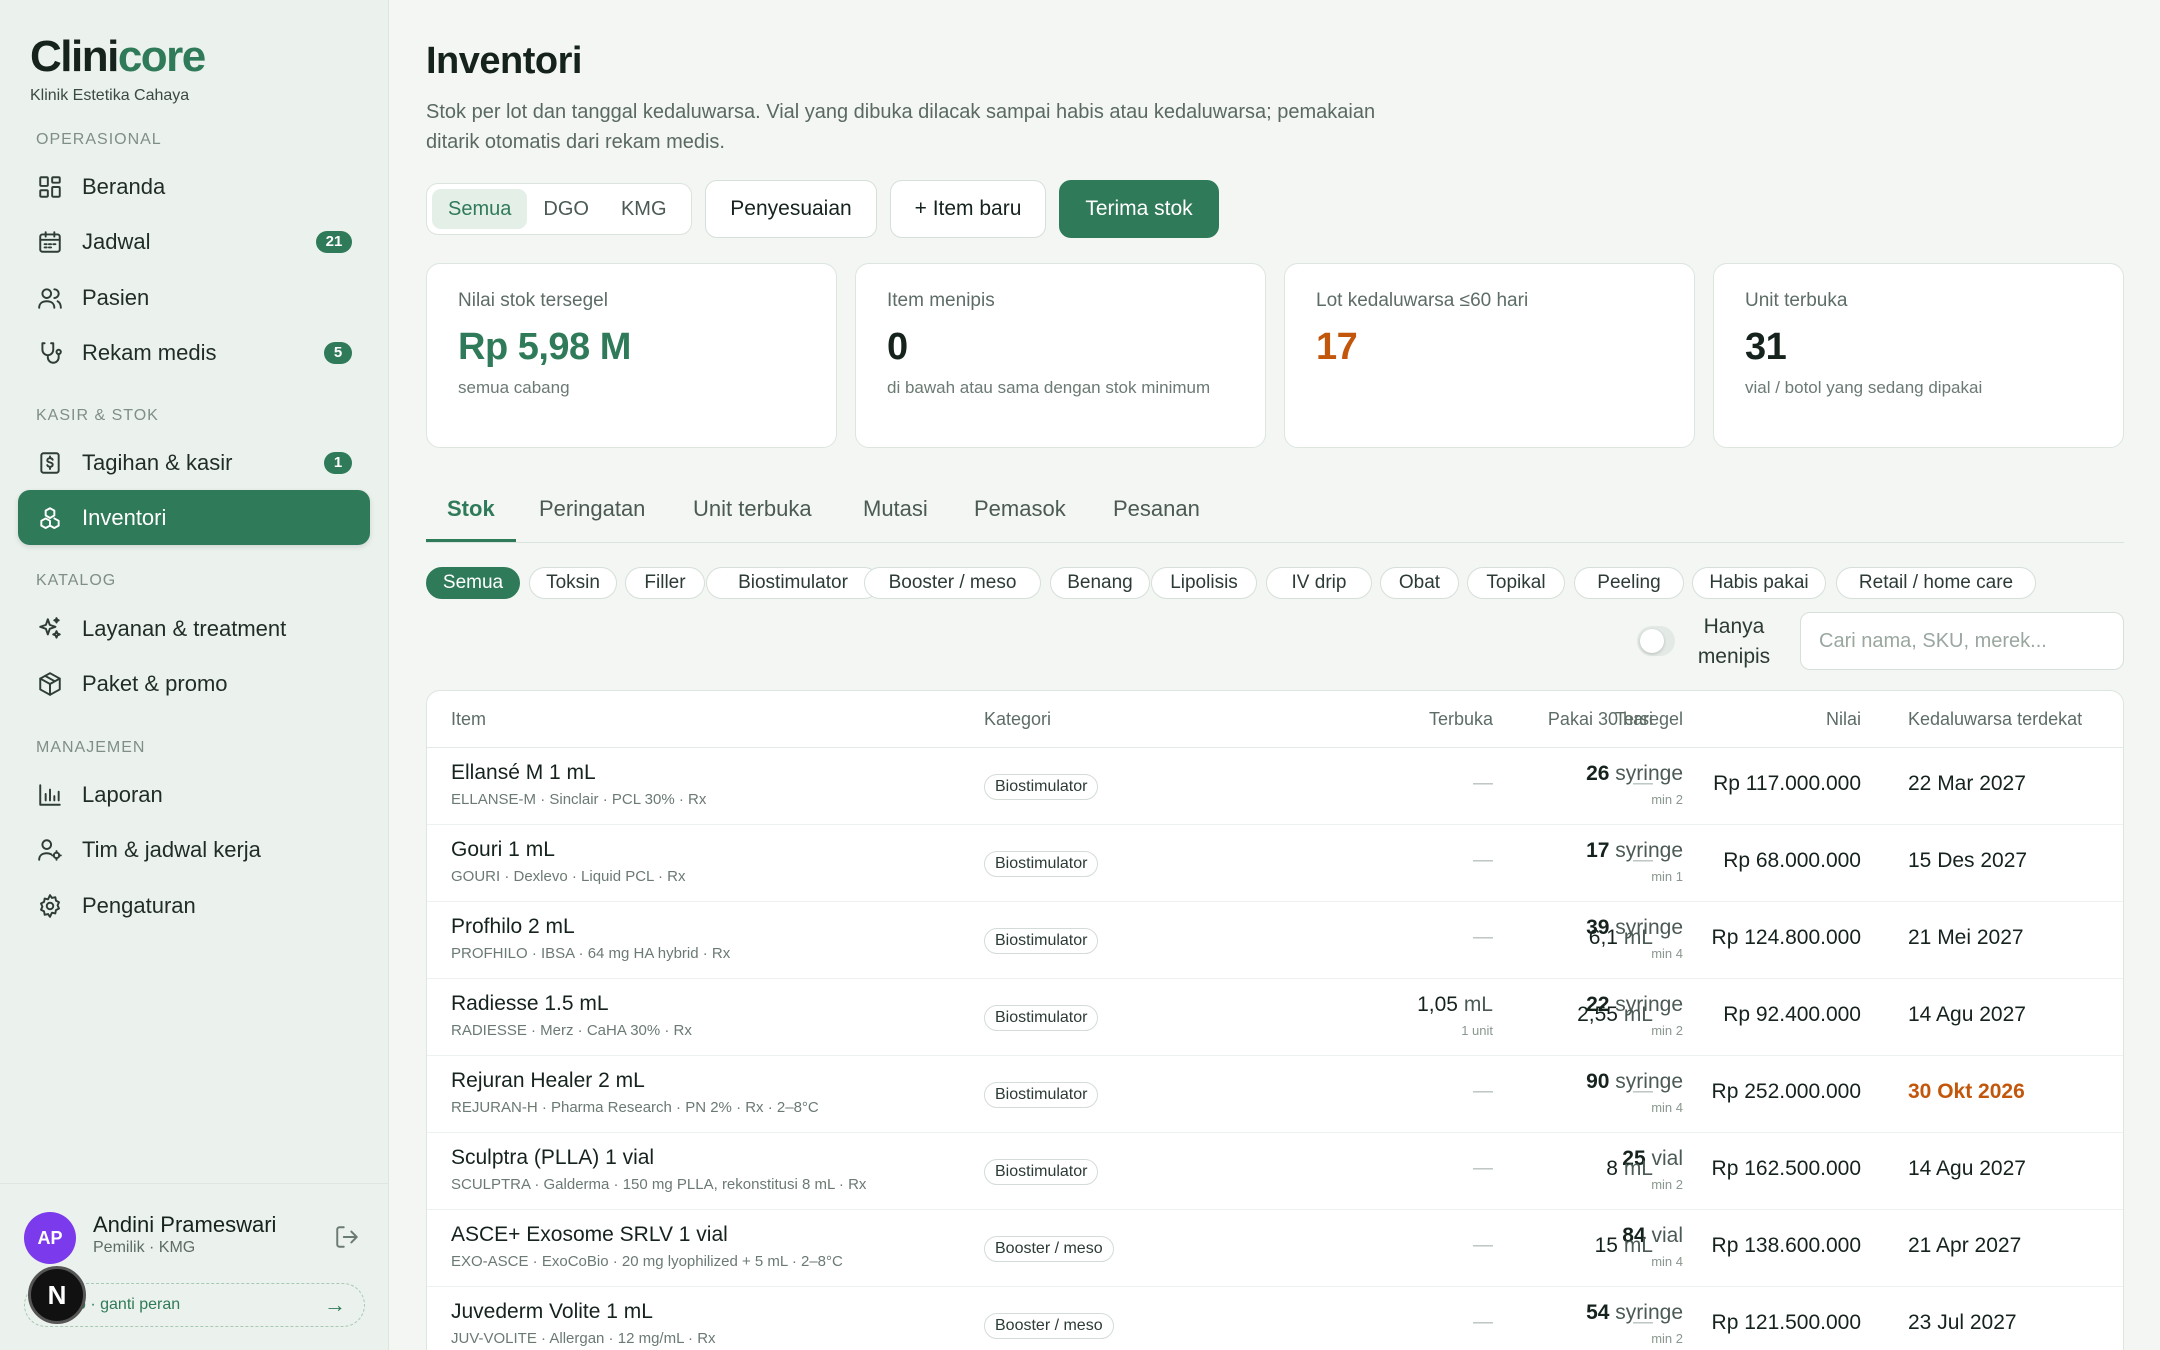  Describe the element at coordinates (1049, 387) in the screenshot. I see `stat-subtext: di bawah atau sama dengan stok minimum` at that location.